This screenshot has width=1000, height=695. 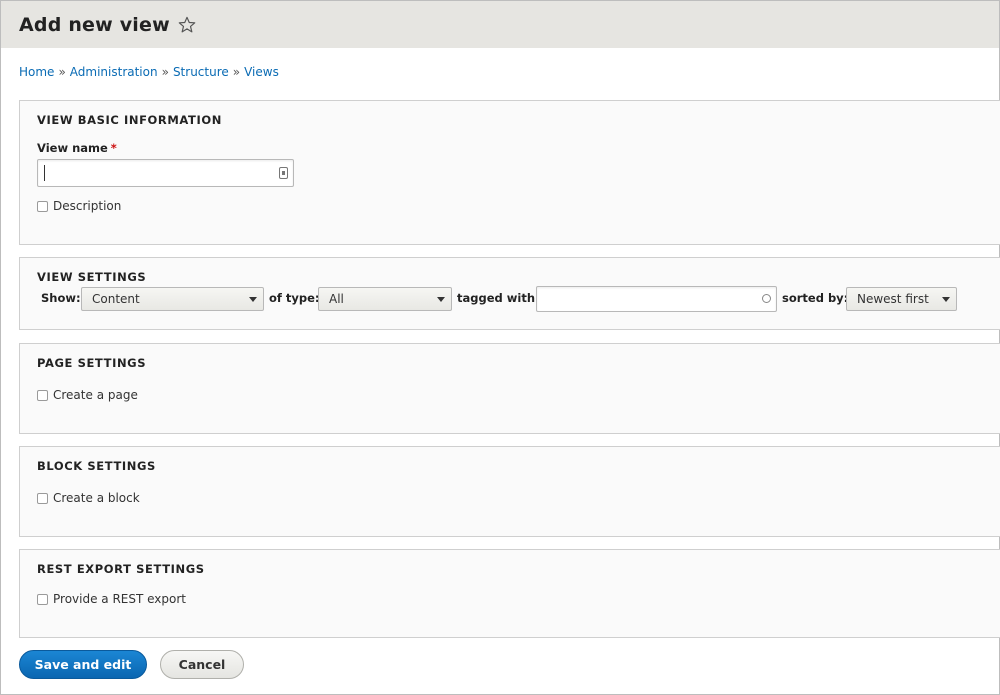 What do you see at coordinates (509, 388) in the screenshot?
I see `page-settings-fieldset: PAGE SETTINGS Create a page` at bounding box center [509, 388].